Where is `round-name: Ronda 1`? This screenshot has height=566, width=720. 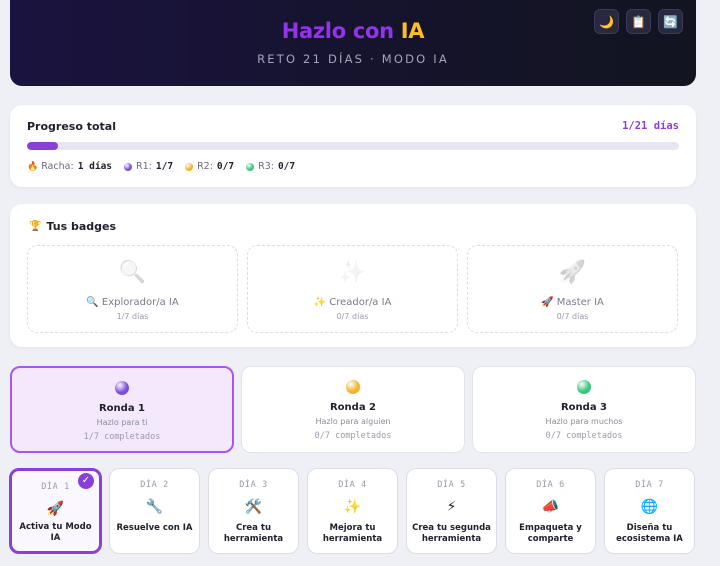
round-name: Ronda 1 is located at coordinates (122, 408).